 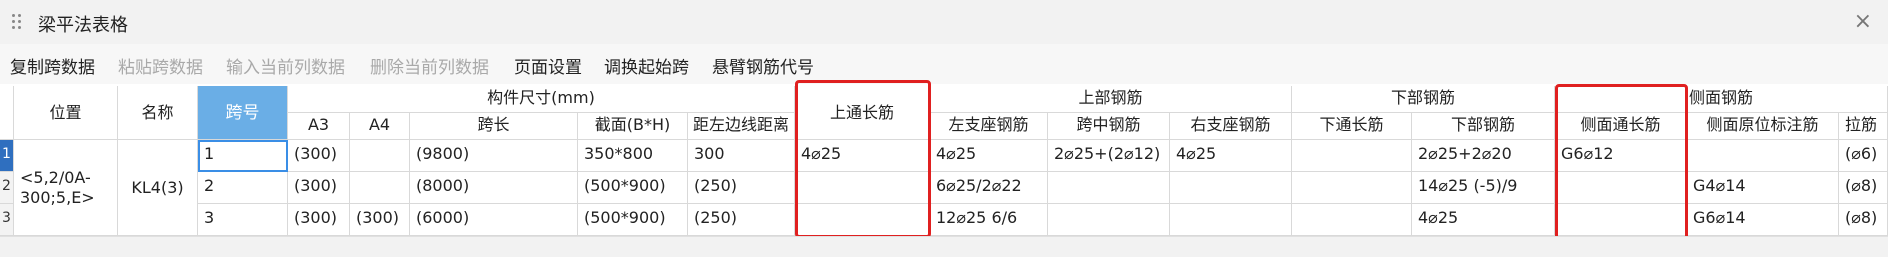 What do you see at coordinates (7, 220) in the screenshot?
I see `row-number: 3` at bounding box center [7, 220].